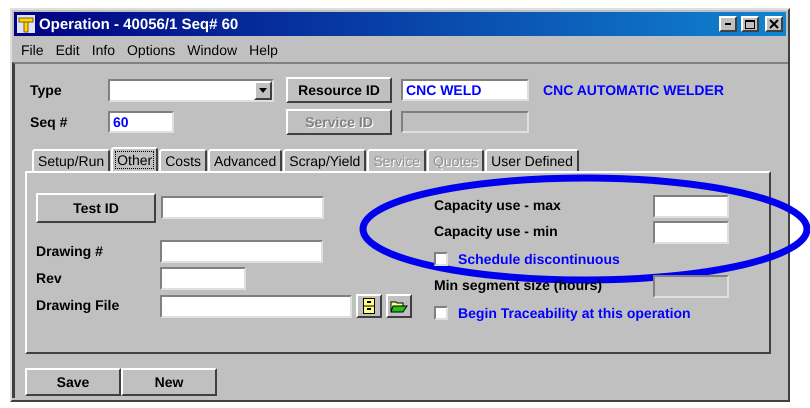  What do you see at coordinates (26, 24) in the screenshot?
I see `hammer-icon` at bounding box center [26, 24].